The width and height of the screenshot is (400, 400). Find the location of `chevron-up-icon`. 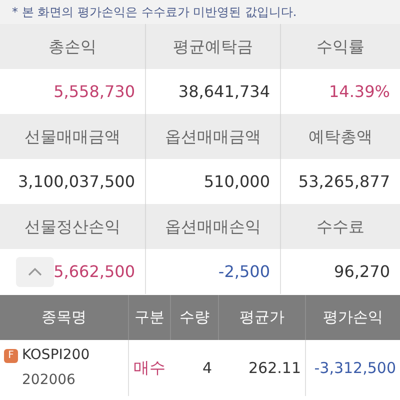

chevron-up-icon is located at coordinates (34, 271).